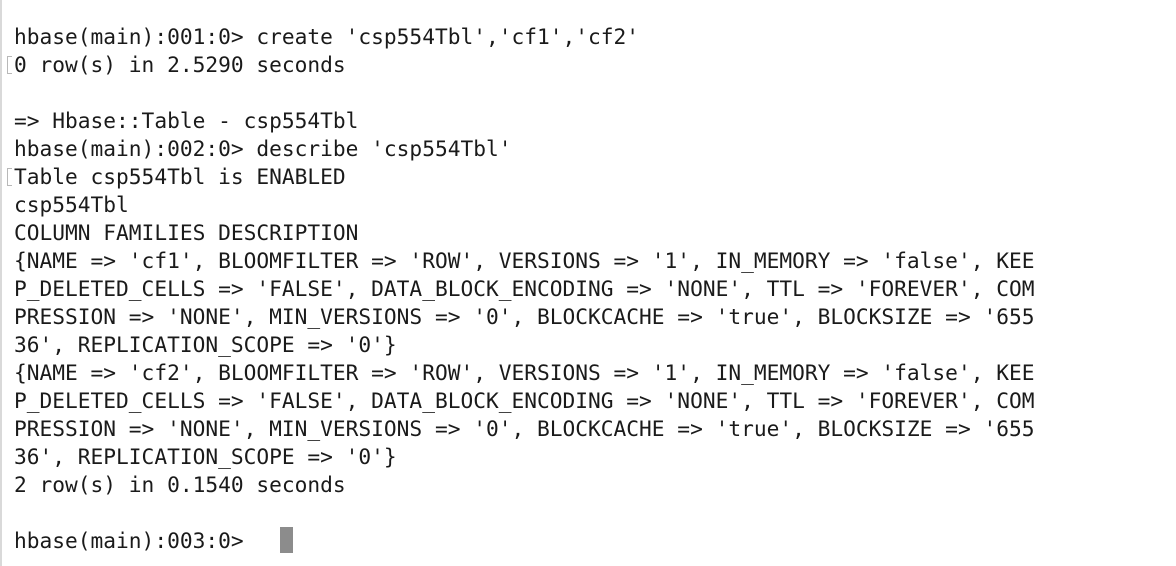  Describe the element at coordinates (186, 120) in the screenshot. I see `terminal-line-output: => Hbase::Table - csp554Tbl` at that location.